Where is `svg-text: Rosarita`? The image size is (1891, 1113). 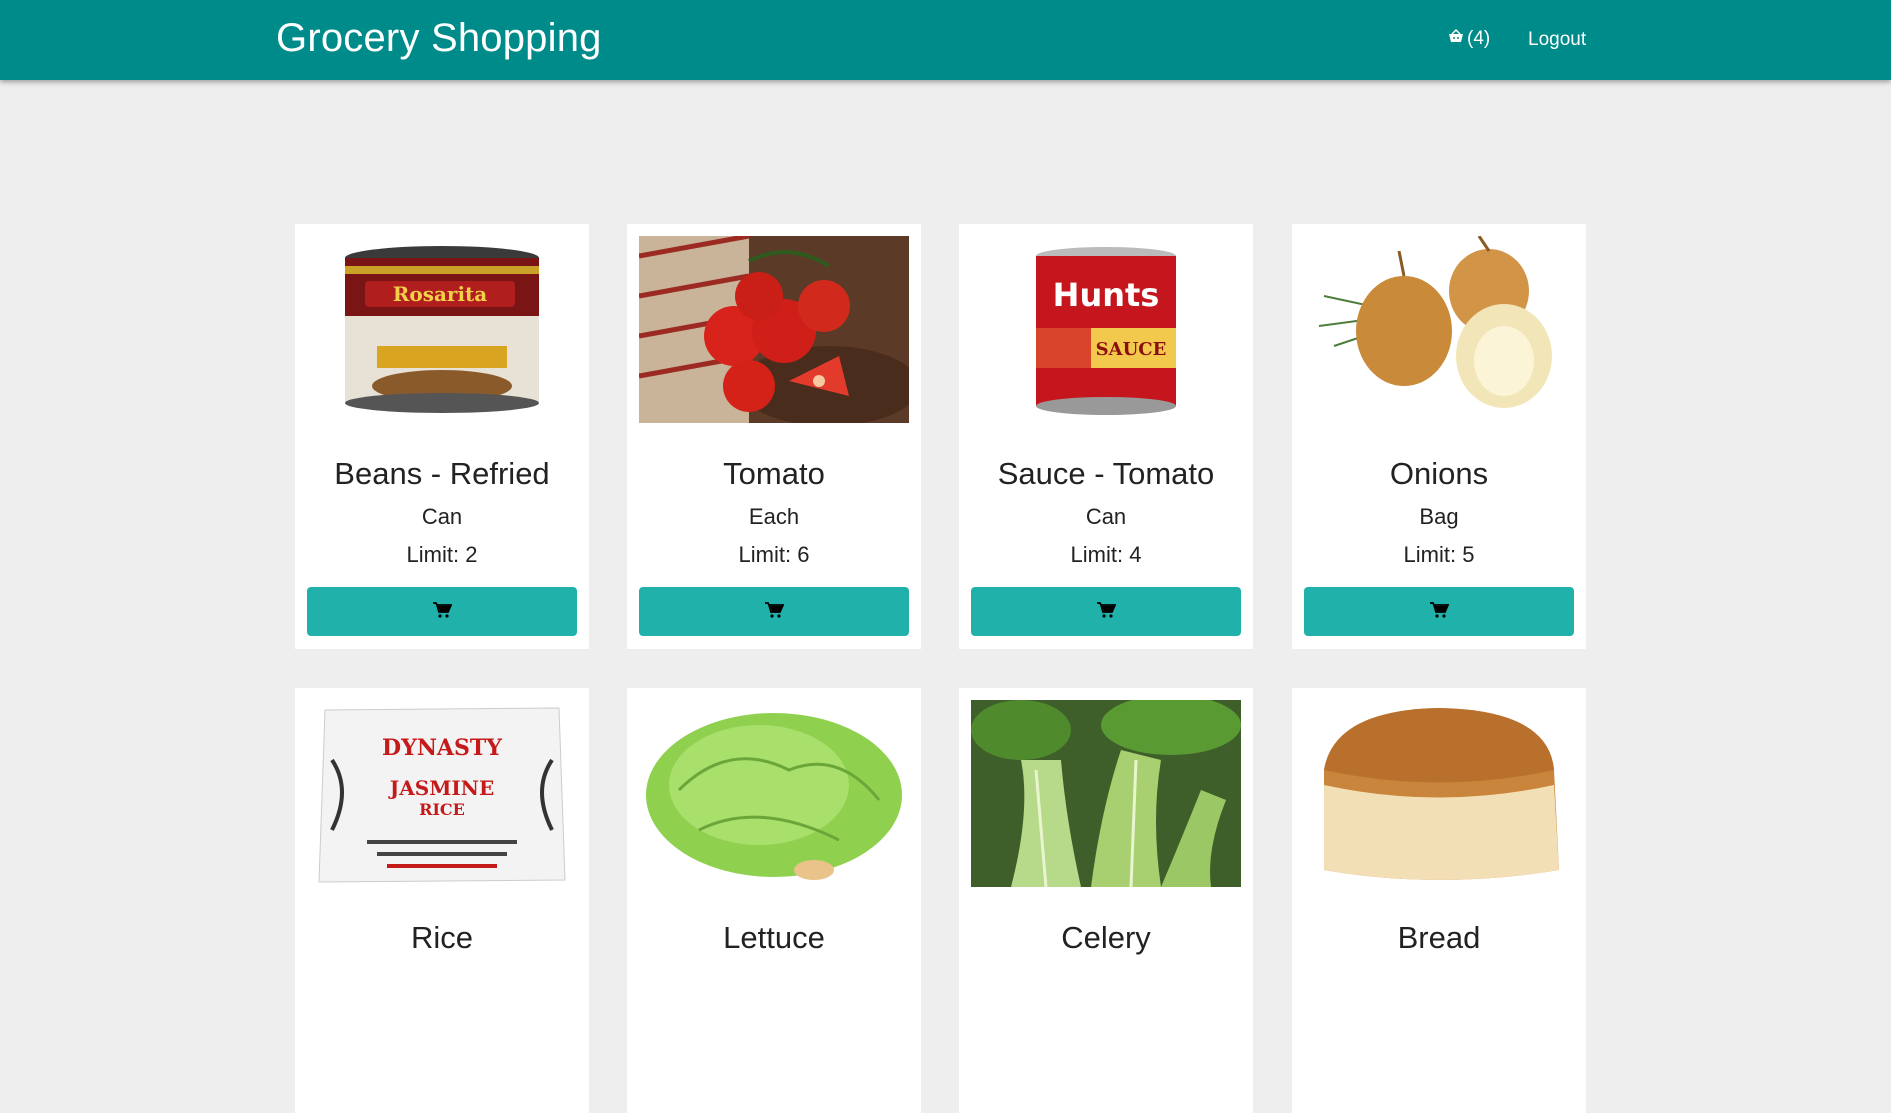
svg-text: Rosarita is located at coordinates (440, 294).